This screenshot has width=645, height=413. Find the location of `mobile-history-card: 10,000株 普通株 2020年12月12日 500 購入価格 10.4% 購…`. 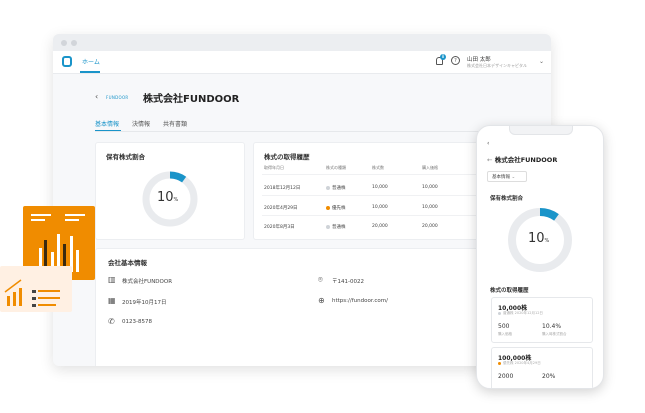

mobile-history-card: 10,000株 普通株 2020年12月12日 500 購入価格 10.4% 購… is located at coordinates (542, 320).